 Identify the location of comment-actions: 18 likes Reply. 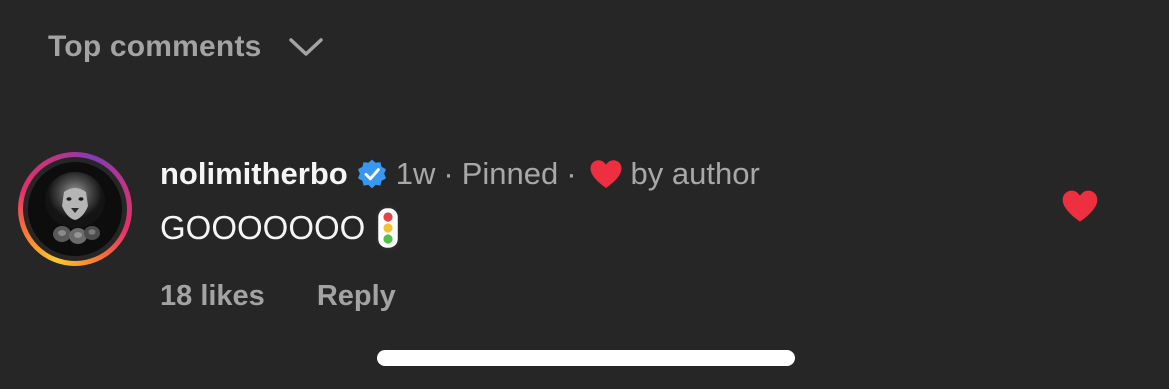
(278, 296).